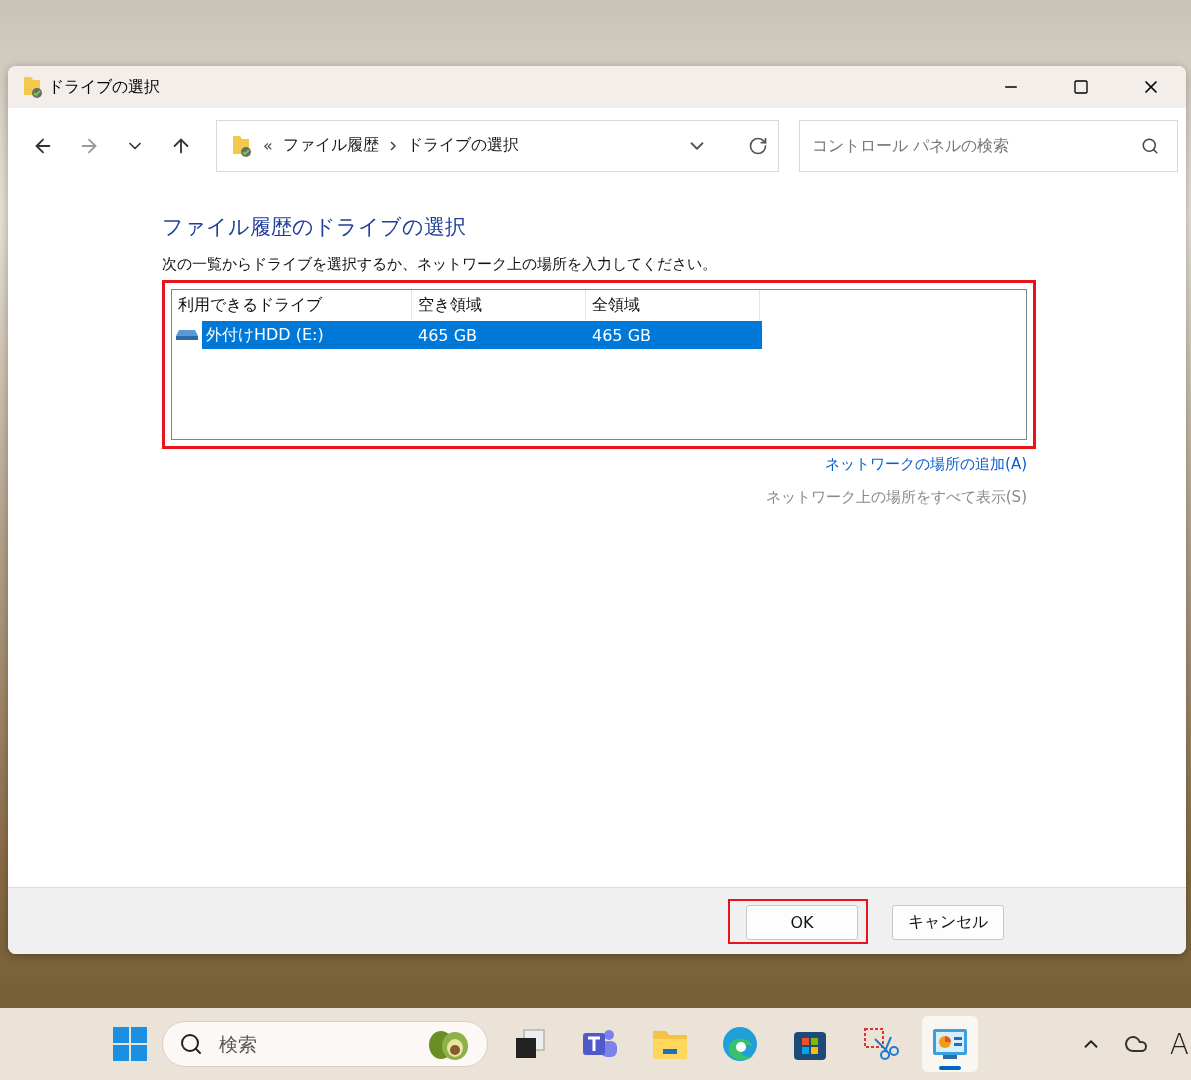  Describe the element at coordinates (1179, 1044) in the screenshot. I see `input-mode-indicator: A` at that location.